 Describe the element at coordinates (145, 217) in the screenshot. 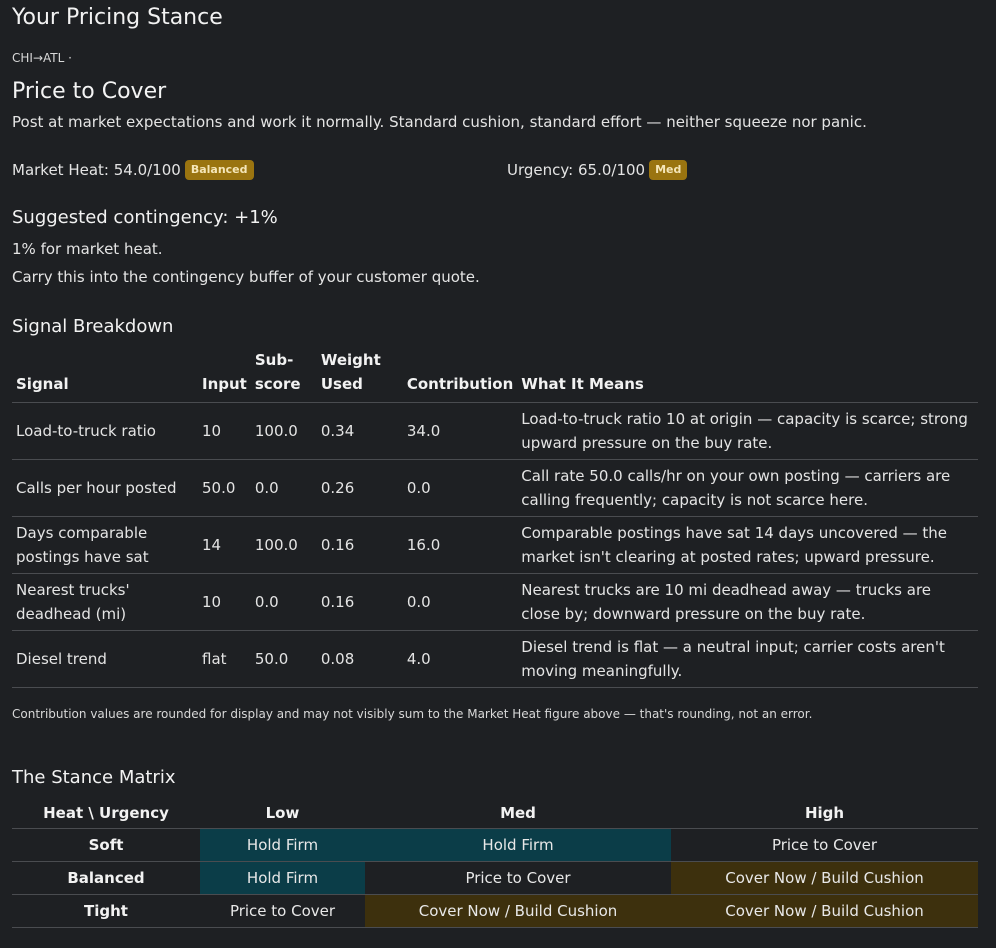

I see `contingency-heading: Suggested contingency: +1%` at that location.